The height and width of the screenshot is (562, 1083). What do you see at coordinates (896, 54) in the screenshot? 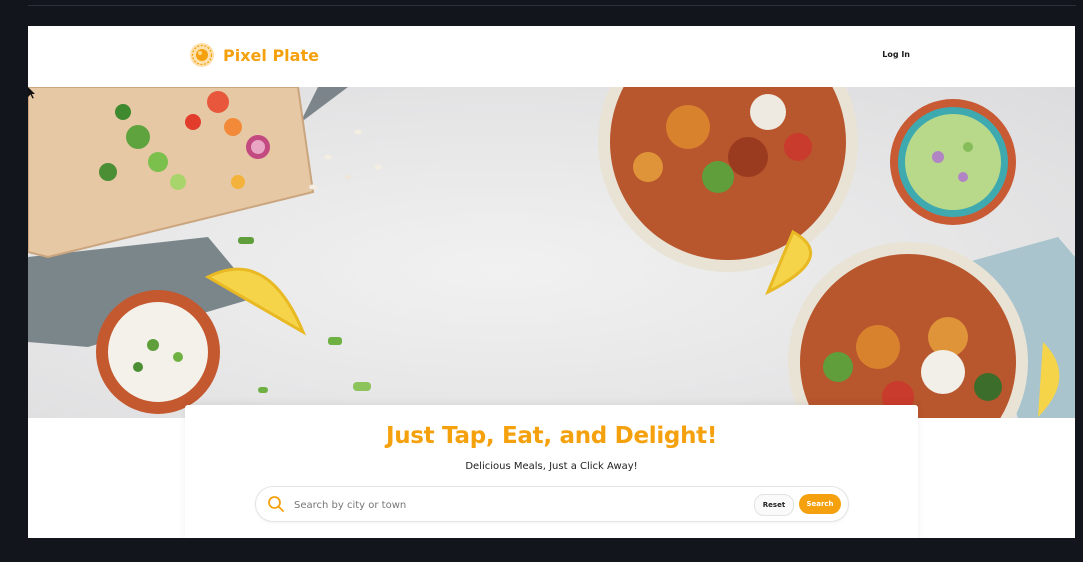
I see `login-link: Log In` at bounding box center [896, 54].